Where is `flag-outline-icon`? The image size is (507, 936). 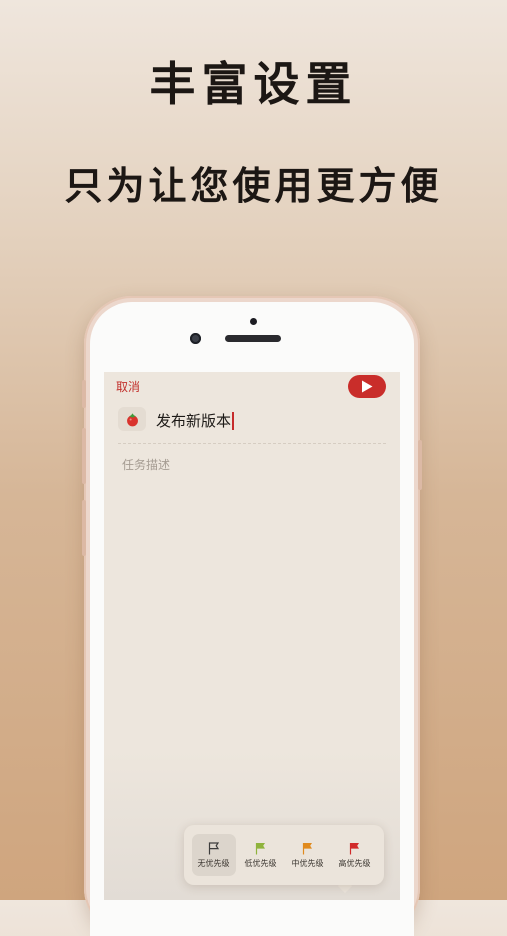 flag-outline-icon is located at coordinates (213, 847).